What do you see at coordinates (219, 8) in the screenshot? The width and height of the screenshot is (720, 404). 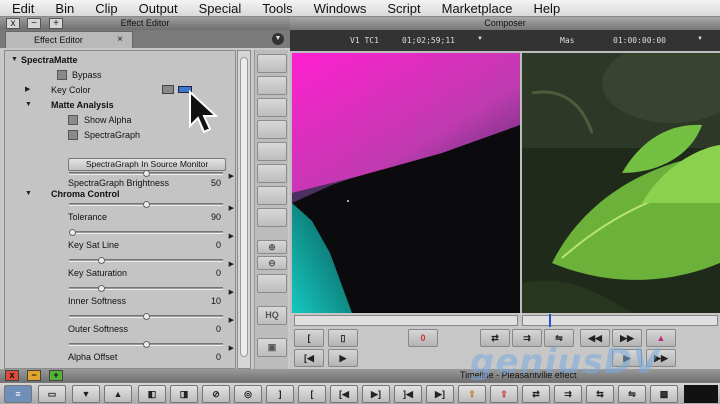 I see `menu-special: Special` at bounding box center [219, 8].